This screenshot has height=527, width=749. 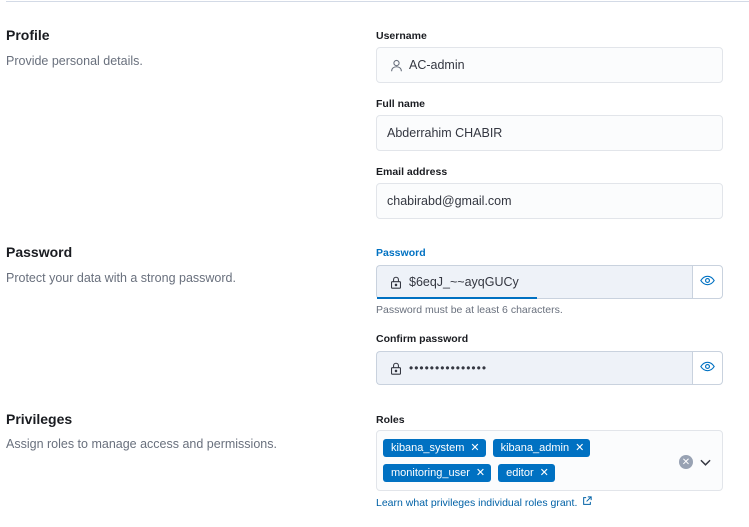 I want to click on role-chip: kibana_admin ✕, so click(x=541, y=448).